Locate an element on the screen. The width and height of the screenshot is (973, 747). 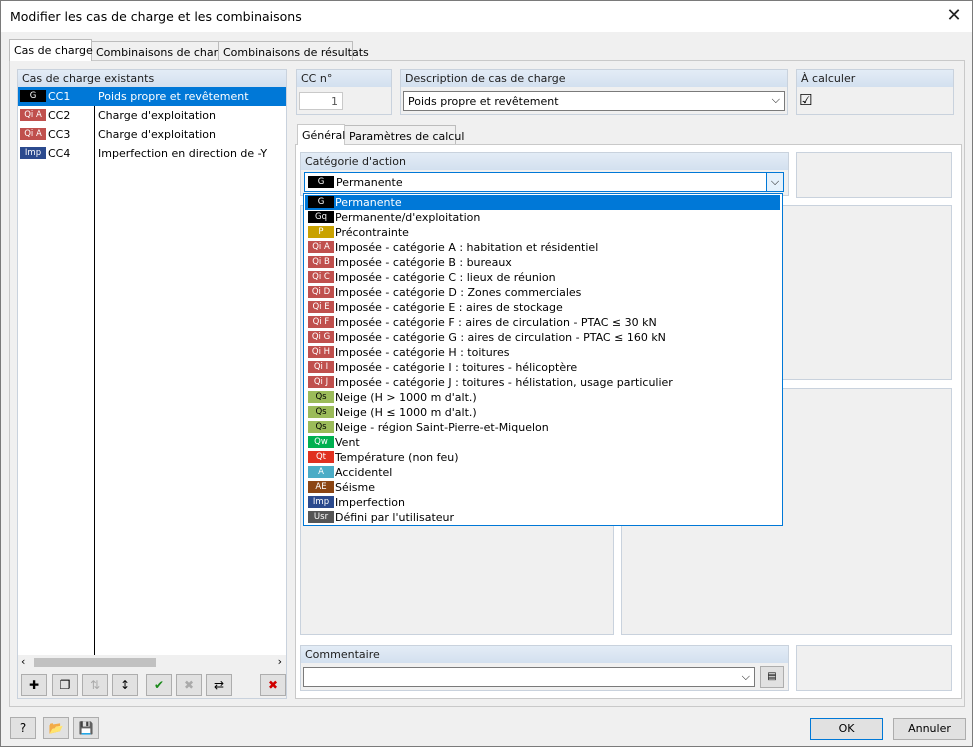
category-select: G Permanente ⌵ is located at coordinates (544, 182).